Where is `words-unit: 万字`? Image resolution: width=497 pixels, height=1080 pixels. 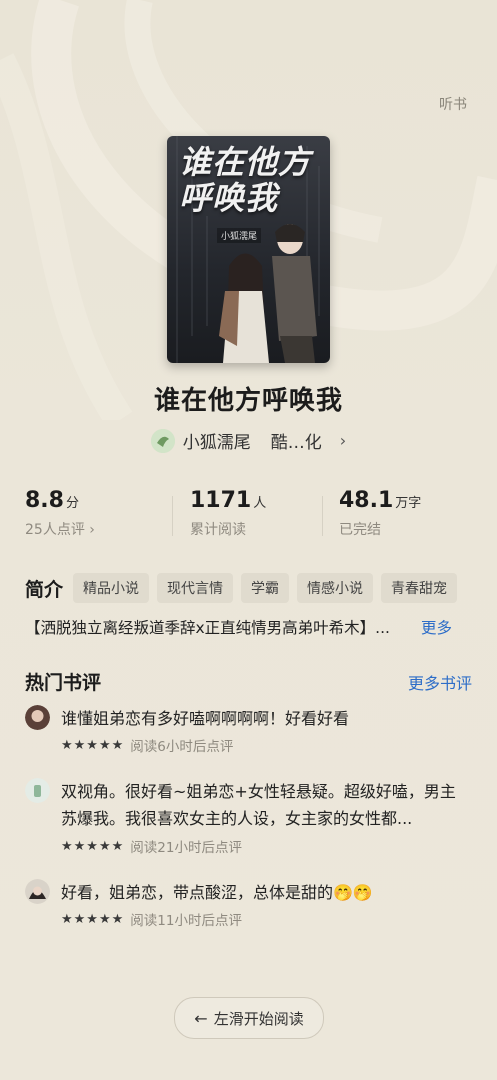 words-unit: 万字 is located at coordinates (408, 503).